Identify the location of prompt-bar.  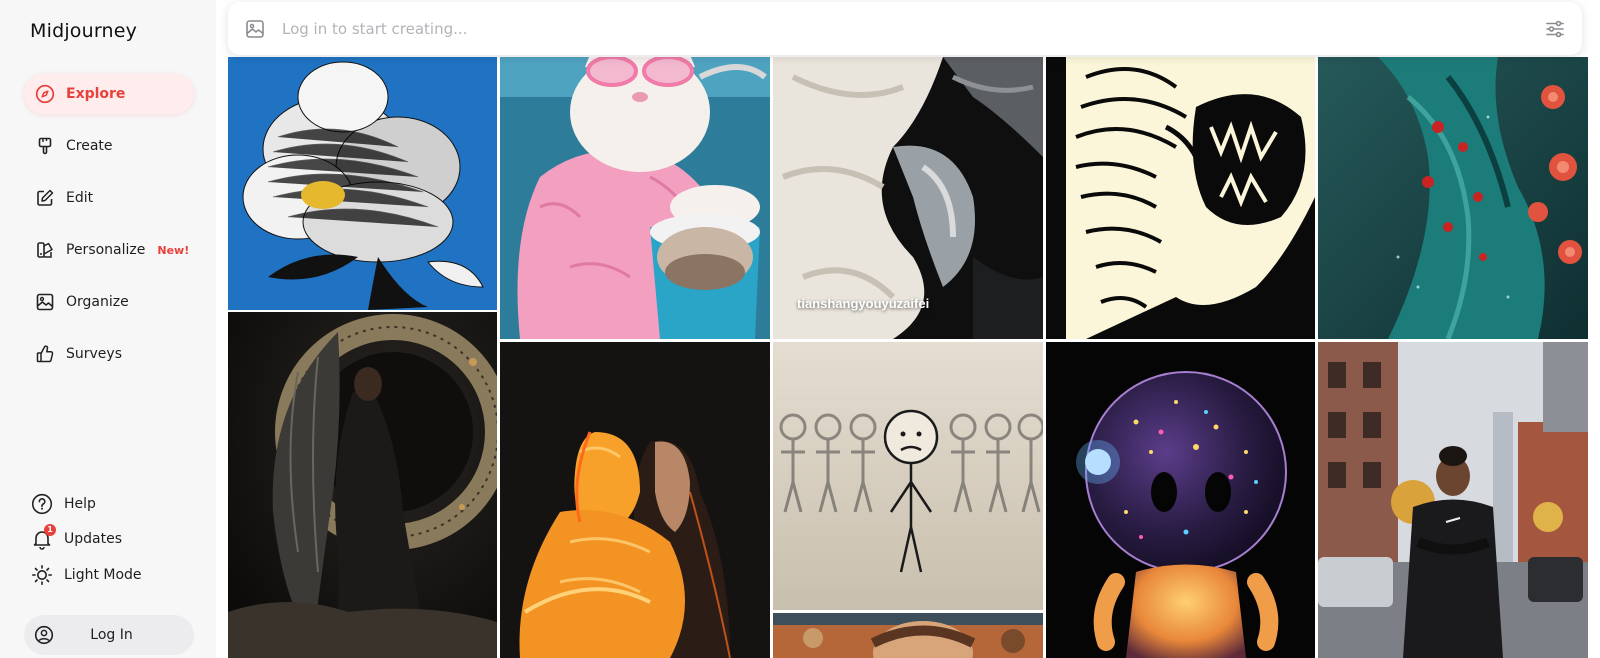
(905, 28).